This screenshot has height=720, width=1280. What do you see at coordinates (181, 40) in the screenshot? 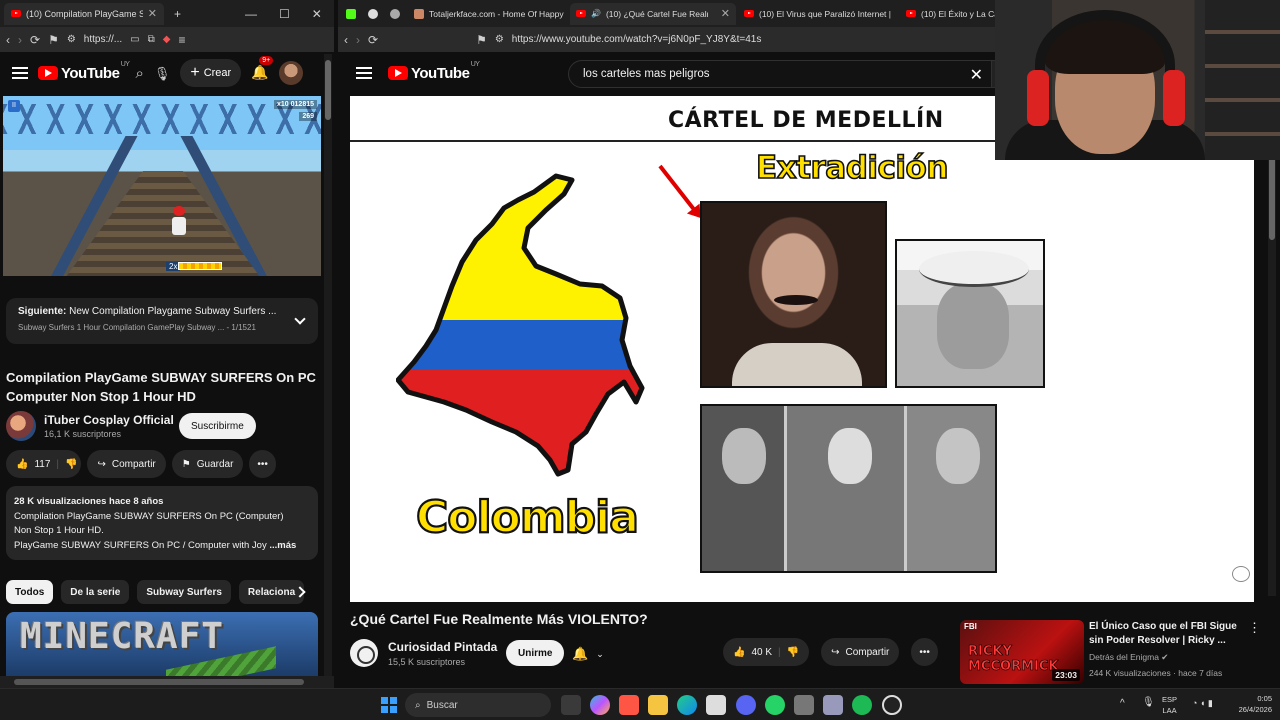
I see `more-icon: ≡` at bounding box center [181, 40].